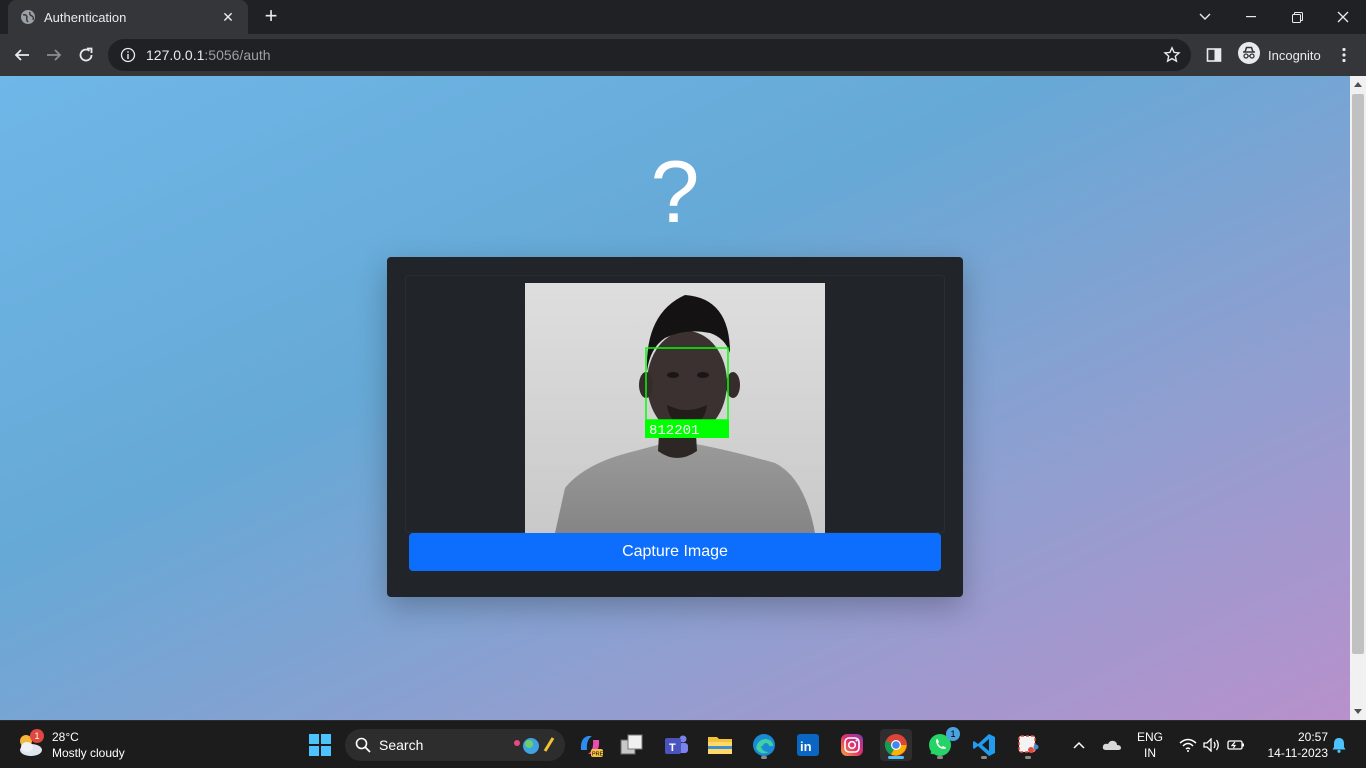  I want to click on whatsapp-badge: 1, so click(953, 734).